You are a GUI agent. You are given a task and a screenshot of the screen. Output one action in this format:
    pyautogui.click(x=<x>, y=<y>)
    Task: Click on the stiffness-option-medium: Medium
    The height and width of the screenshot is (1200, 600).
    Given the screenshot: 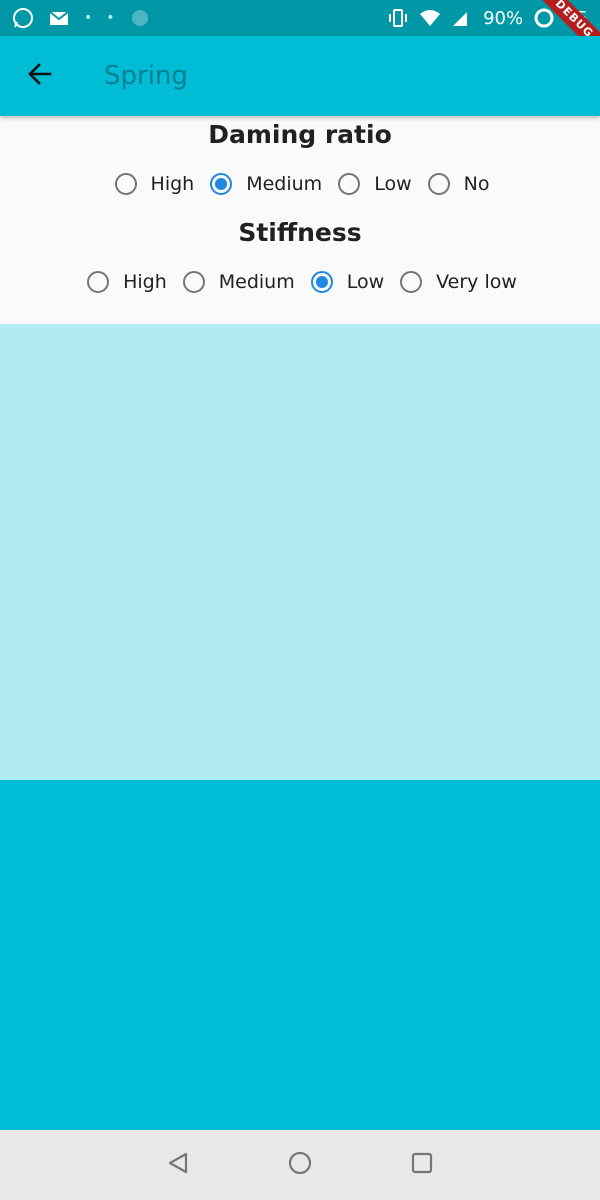 What is the action you would take?
    pyautogui.click(x=237, y=282)
    